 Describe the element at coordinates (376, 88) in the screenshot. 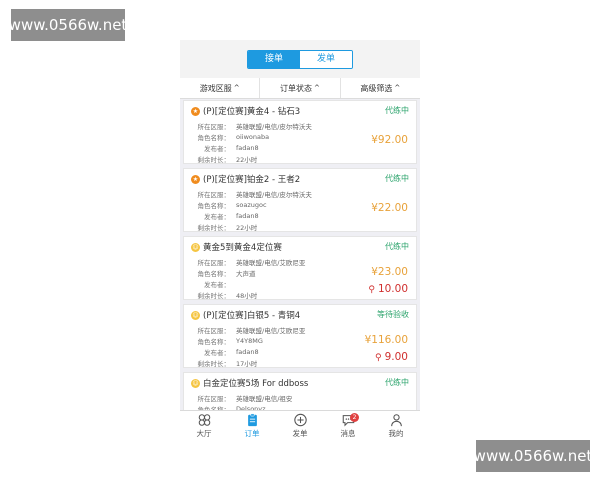

I see `filter-label: 高级筛选` at that location.